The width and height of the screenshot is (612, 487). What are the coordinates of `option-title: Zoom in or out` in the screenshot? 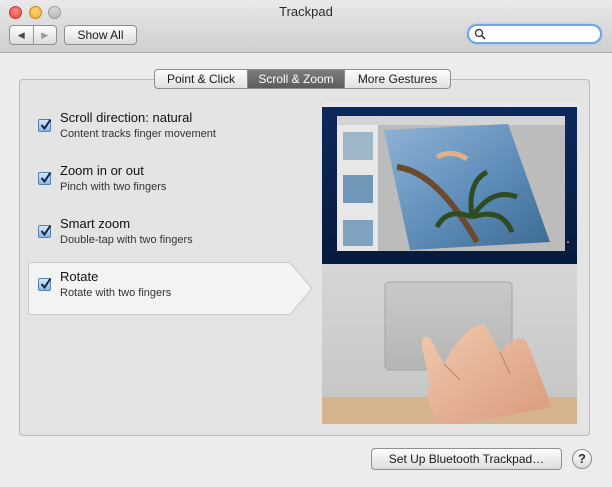 It's located at (102, 170).